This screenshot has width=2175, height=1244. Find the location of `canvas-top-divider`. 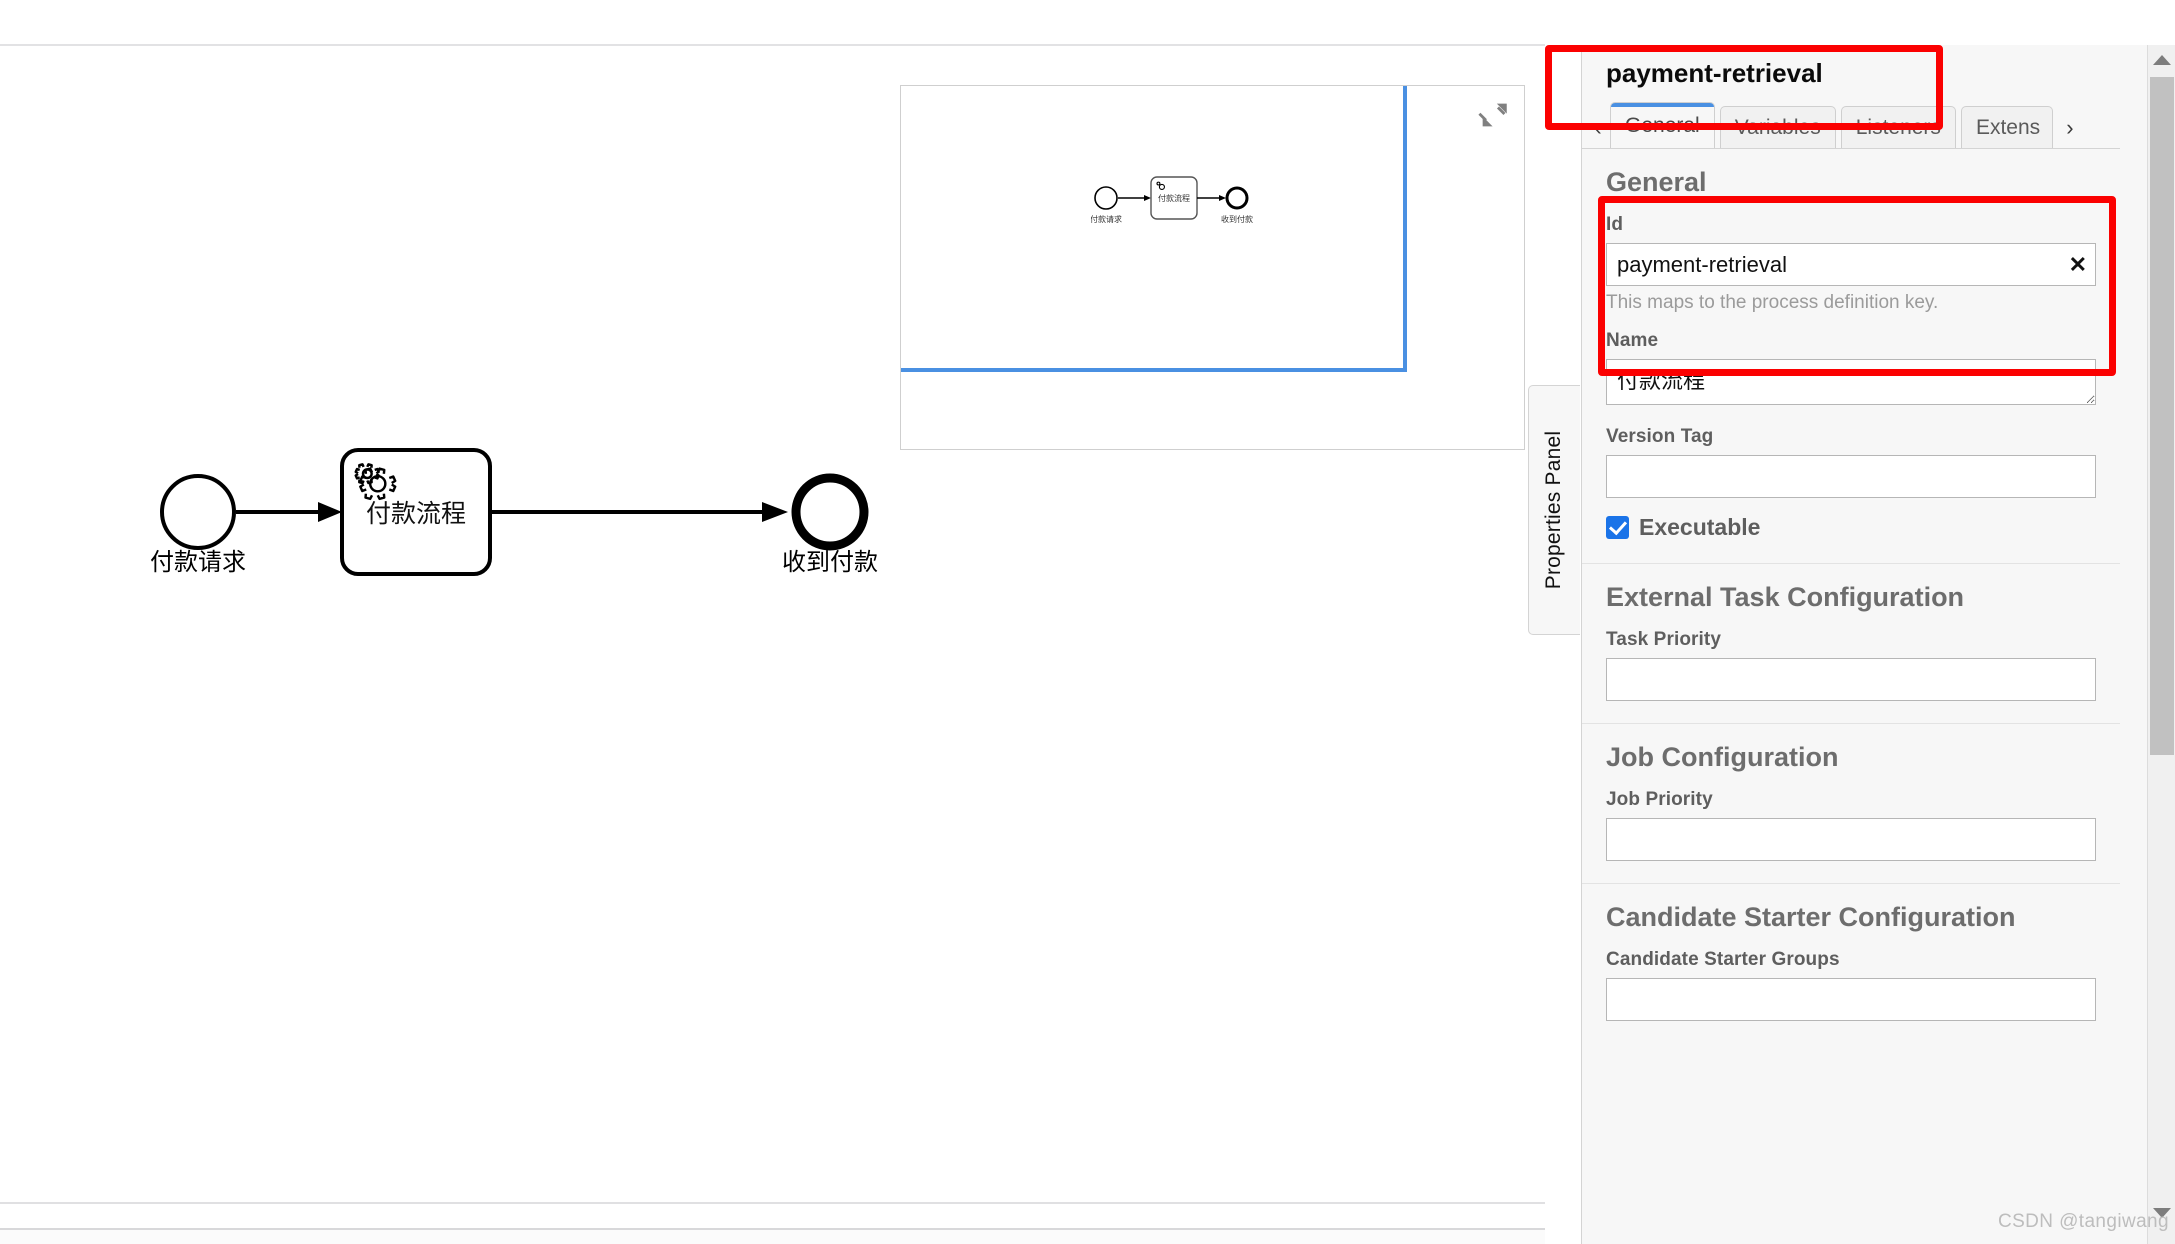

canvas-top-divider is located at coordinates (772, 45).